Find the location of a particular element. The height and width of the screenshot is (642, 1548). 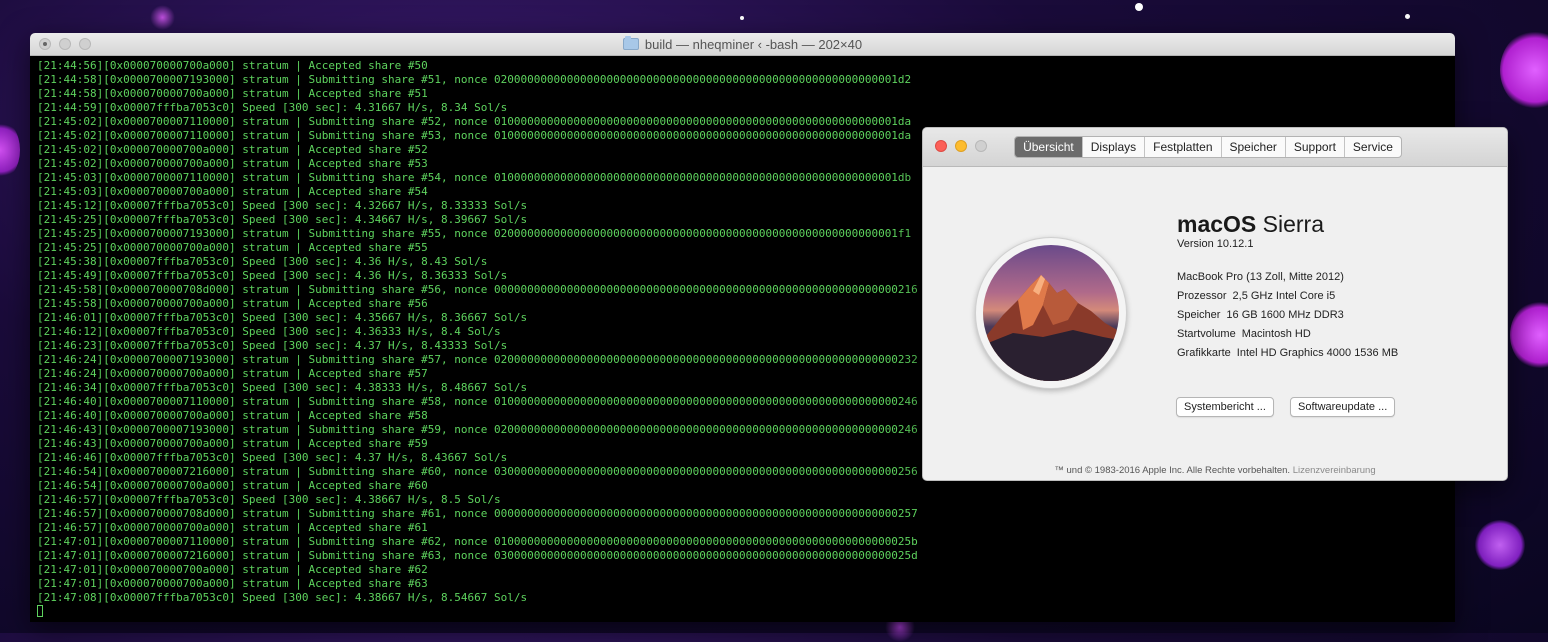

macos-sierra-logo is located at coordinates (1051, 313).